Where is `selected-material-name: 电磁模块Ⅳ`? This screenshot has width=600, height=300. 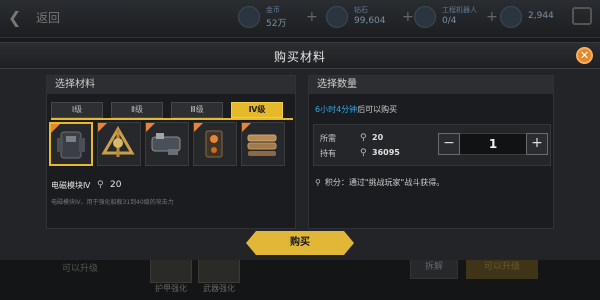 selected-material-name: 电磁模块Ⅳ is located at coordinates (71, 185).